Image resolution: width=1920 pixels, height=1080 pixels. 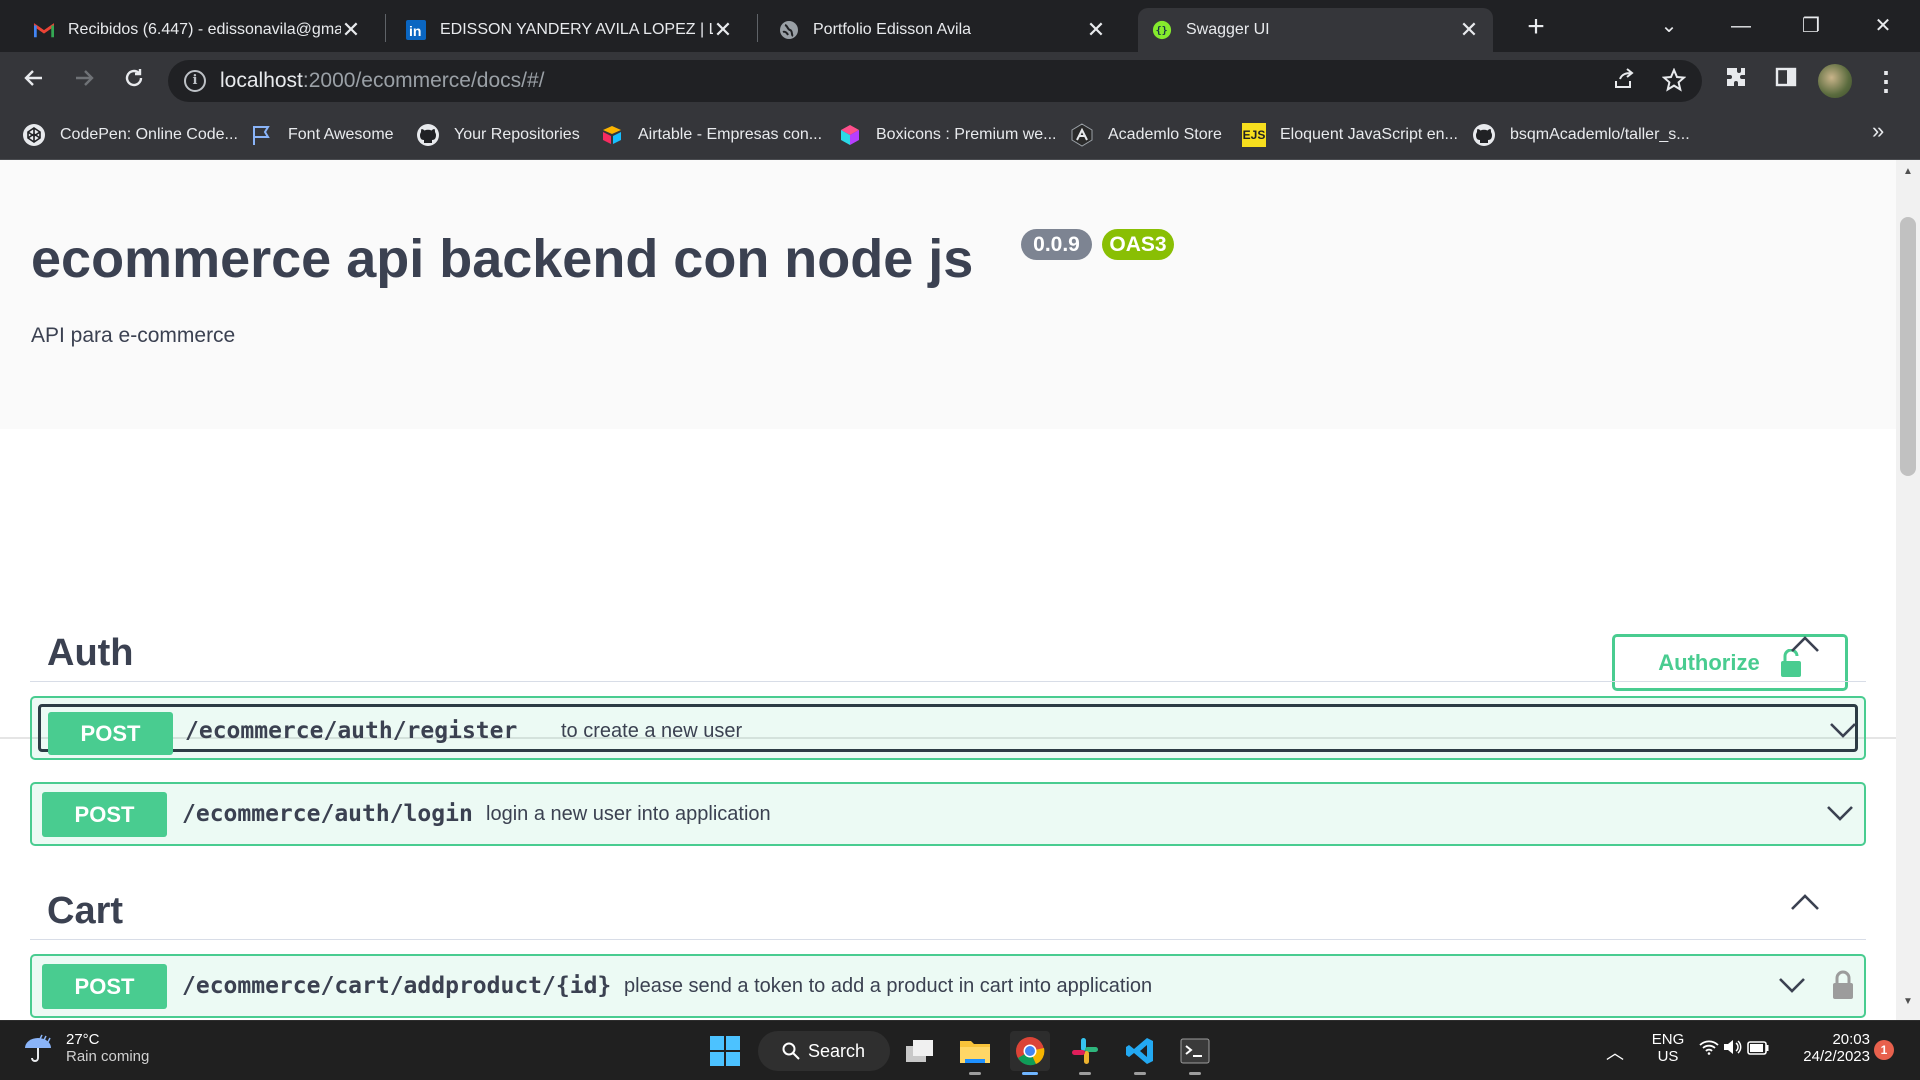 I want to click on scroll-down-arrow-icon: ▼, so click(x=1908, y=1001).